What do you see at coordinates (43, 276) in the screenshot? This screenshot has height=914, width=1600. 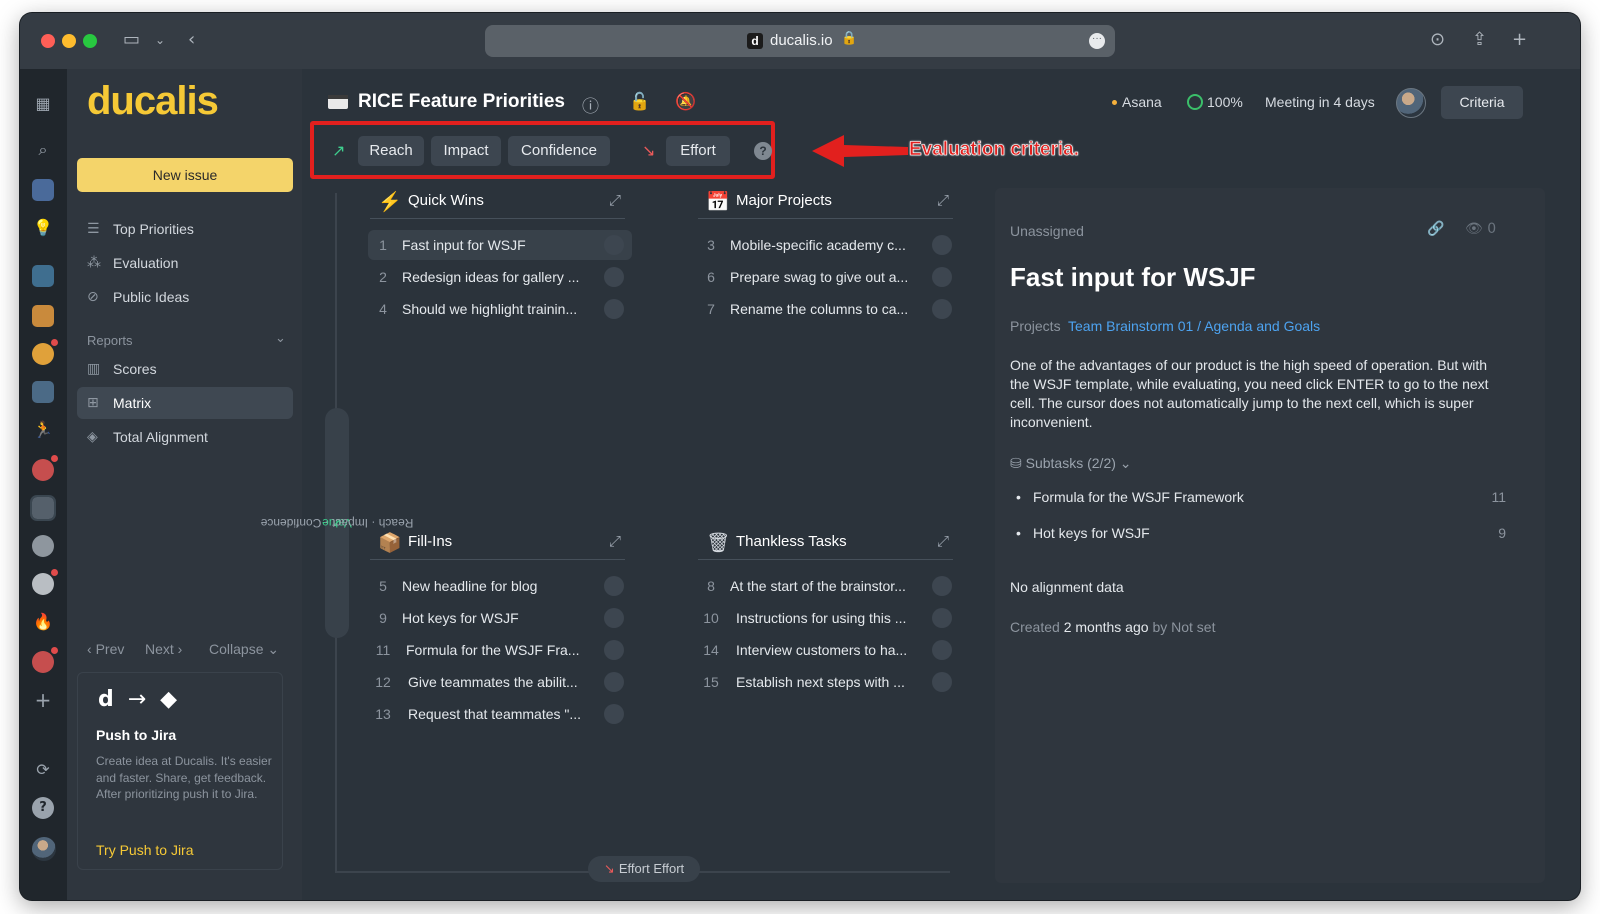 I see `calendar-icon` at bounding box center [43, 276].